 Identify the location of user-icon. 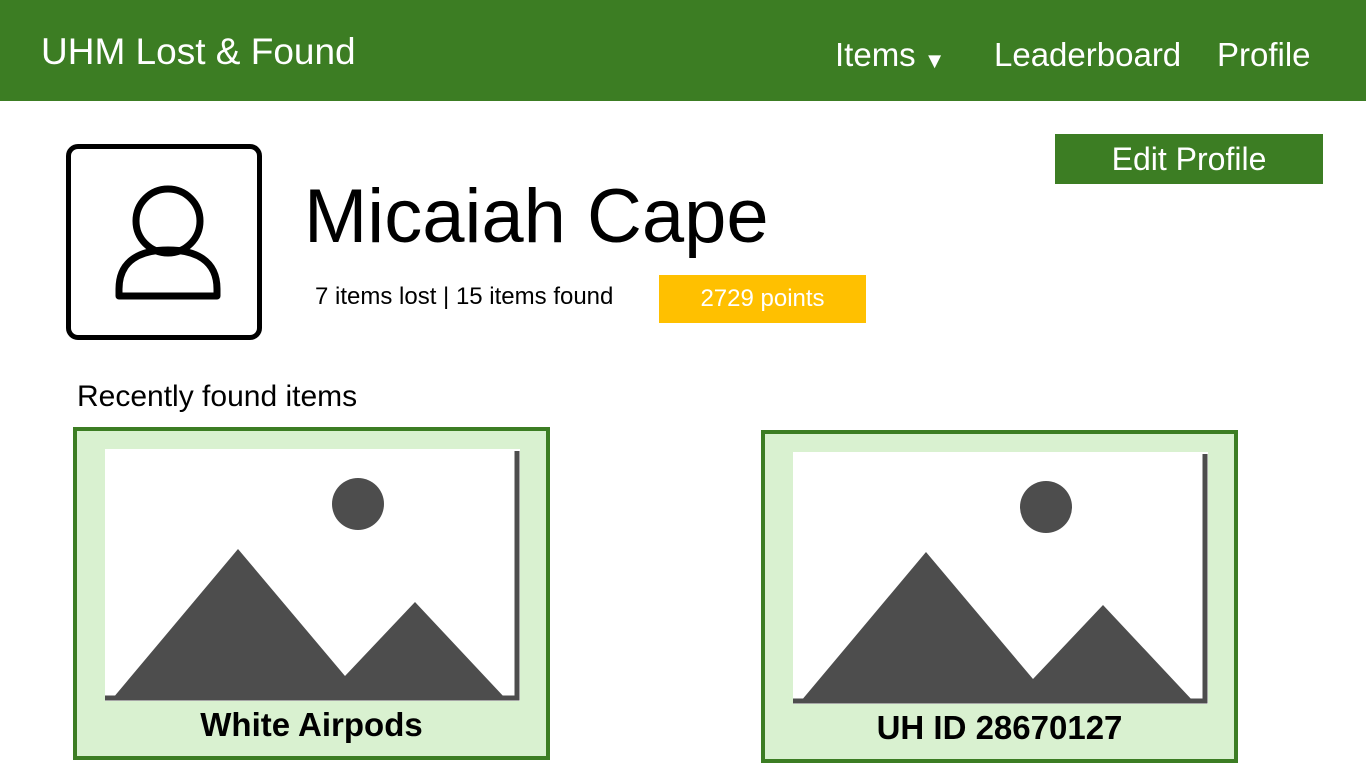
(168, 242).